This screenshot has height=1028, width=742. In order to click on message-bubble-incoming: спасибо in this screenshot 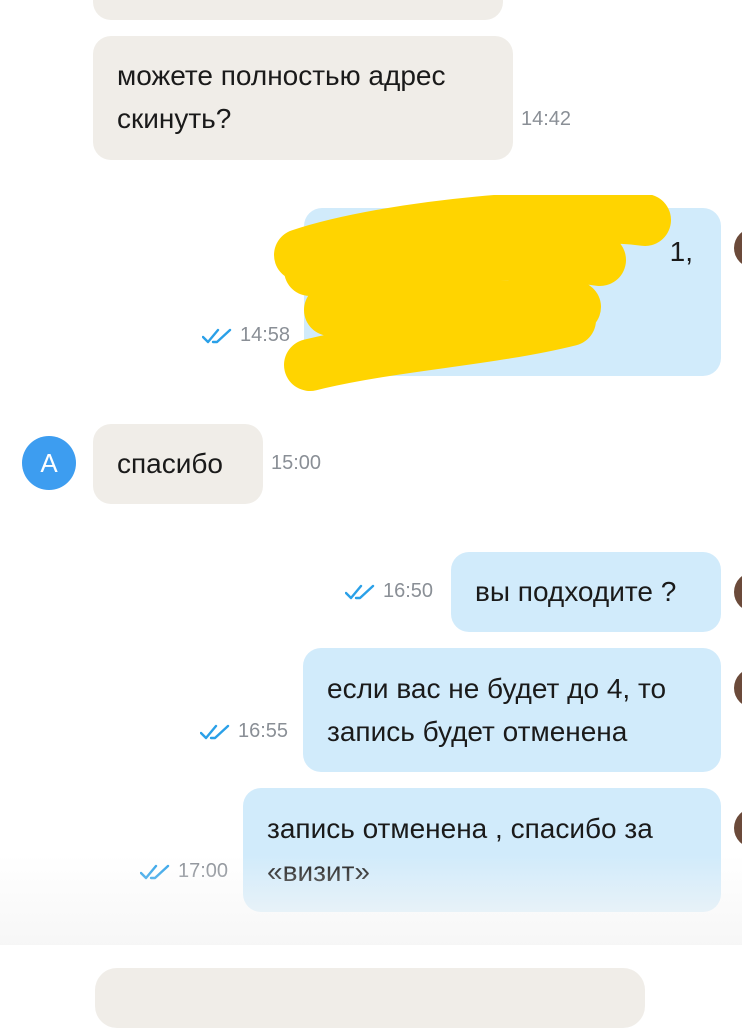, I will do `click(178, 464)`.